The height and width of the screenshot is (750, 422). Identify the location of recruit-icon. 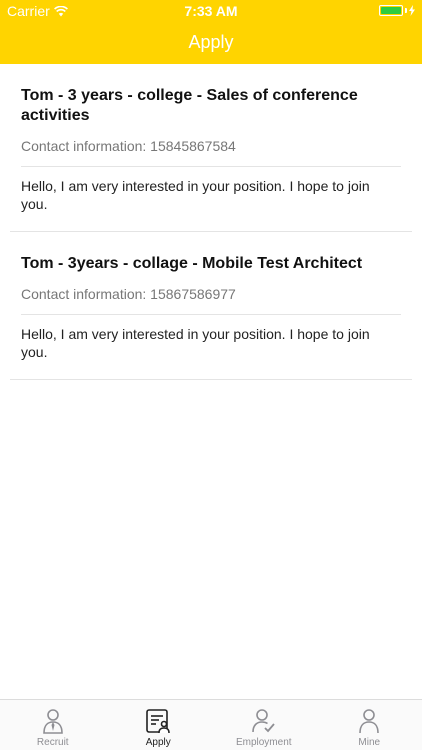
(53, 721).